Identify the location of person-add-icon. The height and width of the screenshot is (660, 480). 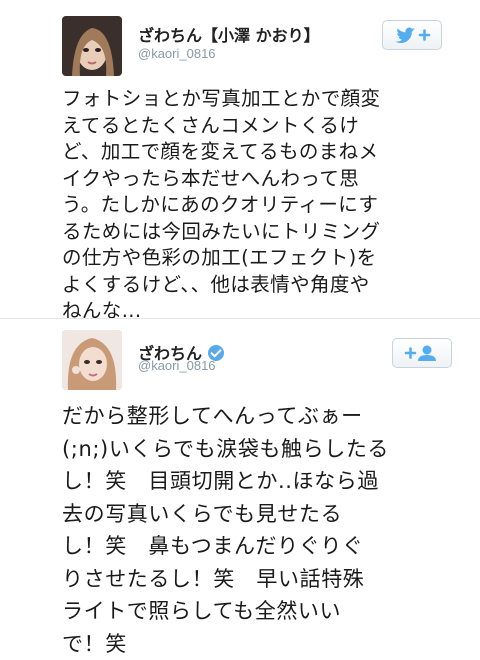
(422, 353).